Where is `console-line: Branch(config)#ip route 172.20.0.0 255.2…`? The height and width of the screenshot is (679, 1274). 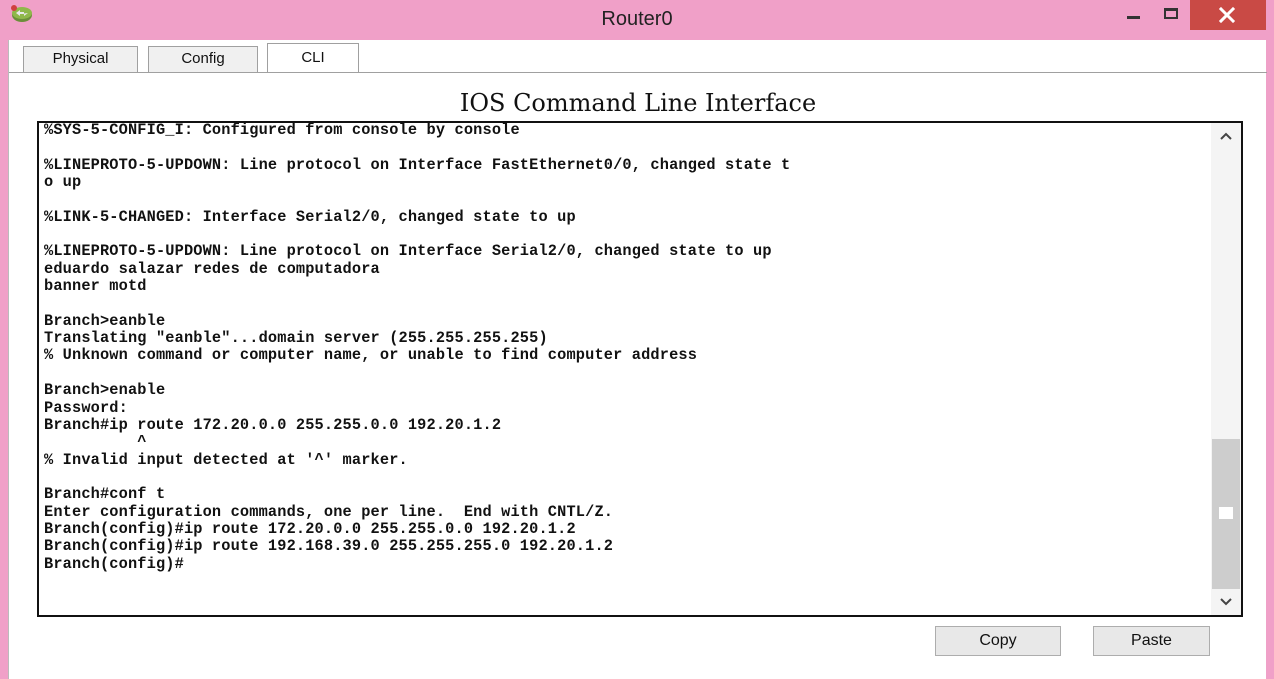 console-line: Branch(config)#ip route 172.20.0.0 255.2… is located at coordinates (310, 528).